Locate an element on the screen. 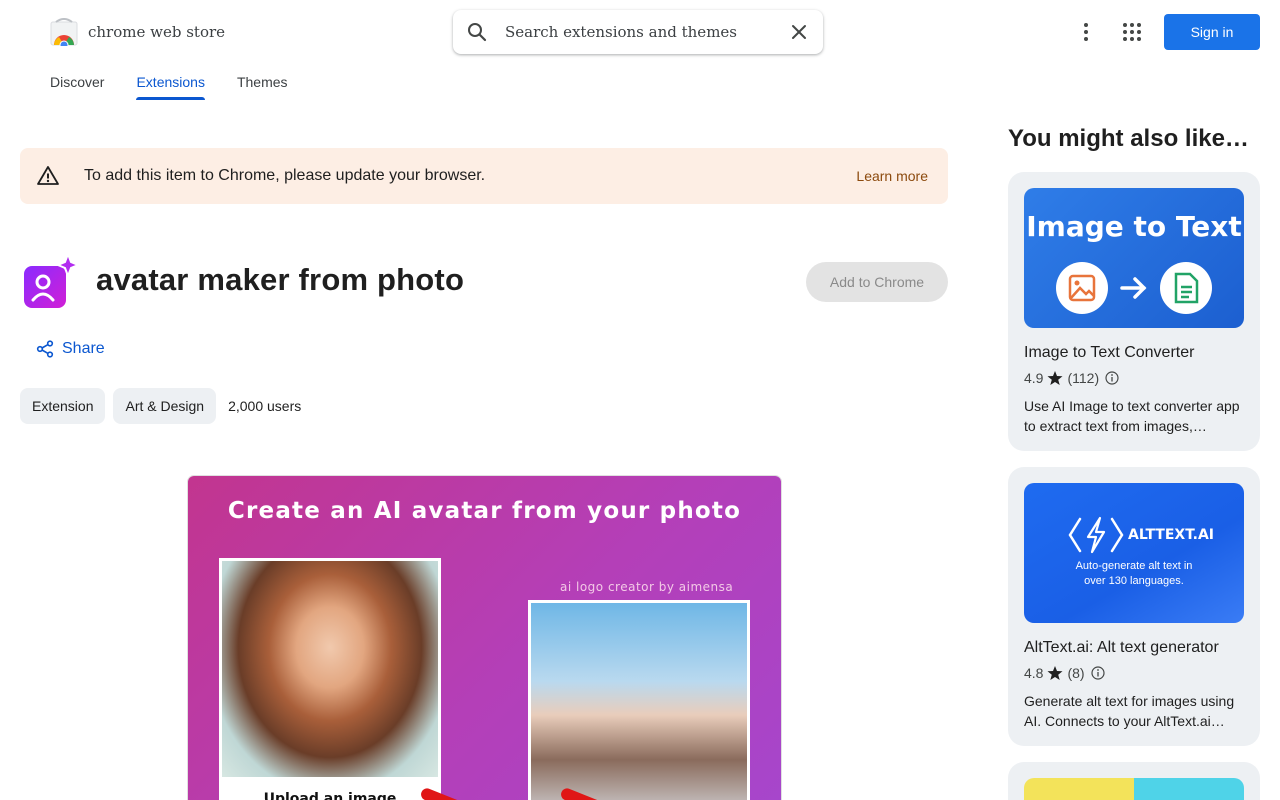 The width and height of the screenshot is (1280, 800). thumbnail-title: Image to Text is located at coordinates (1134, 226).